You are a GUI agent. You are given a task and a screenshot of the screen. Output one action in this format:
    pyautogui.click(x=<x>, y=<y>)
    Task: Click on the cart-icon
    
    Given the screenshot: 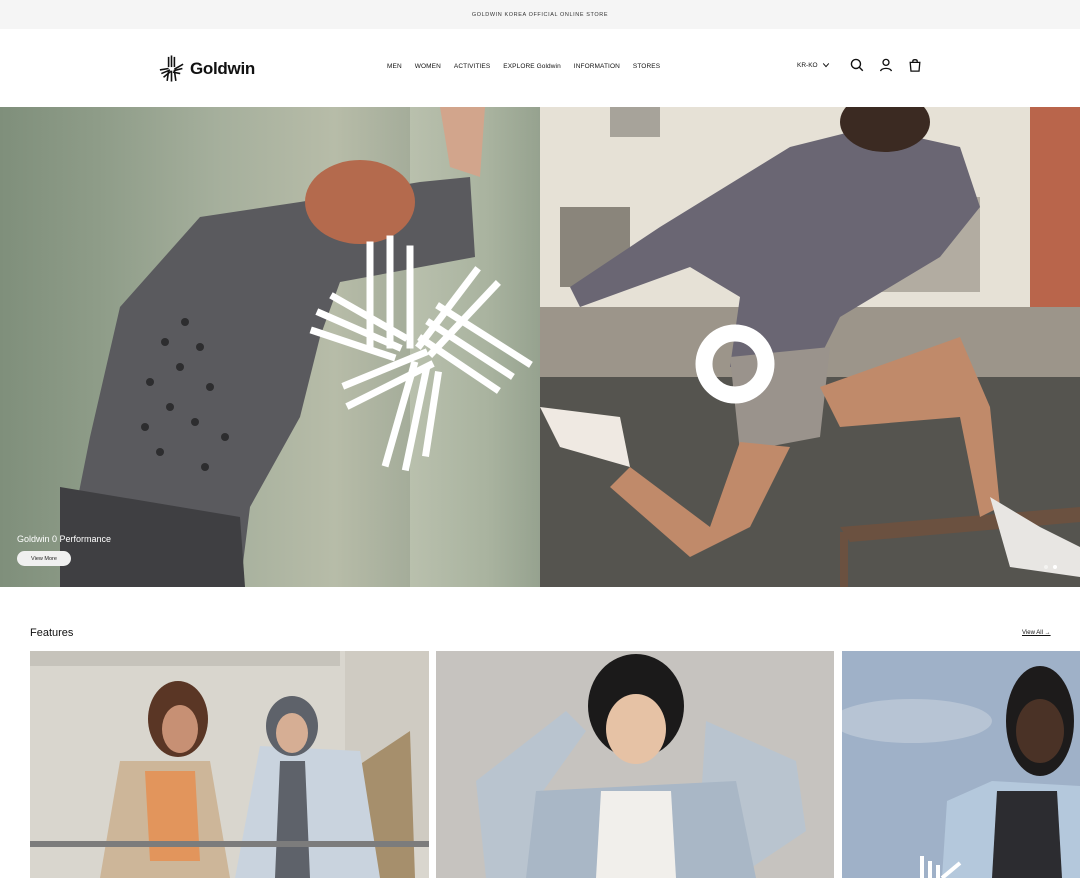 What is the action you would take?
    pyautogui.click(x=915, y=65)
    